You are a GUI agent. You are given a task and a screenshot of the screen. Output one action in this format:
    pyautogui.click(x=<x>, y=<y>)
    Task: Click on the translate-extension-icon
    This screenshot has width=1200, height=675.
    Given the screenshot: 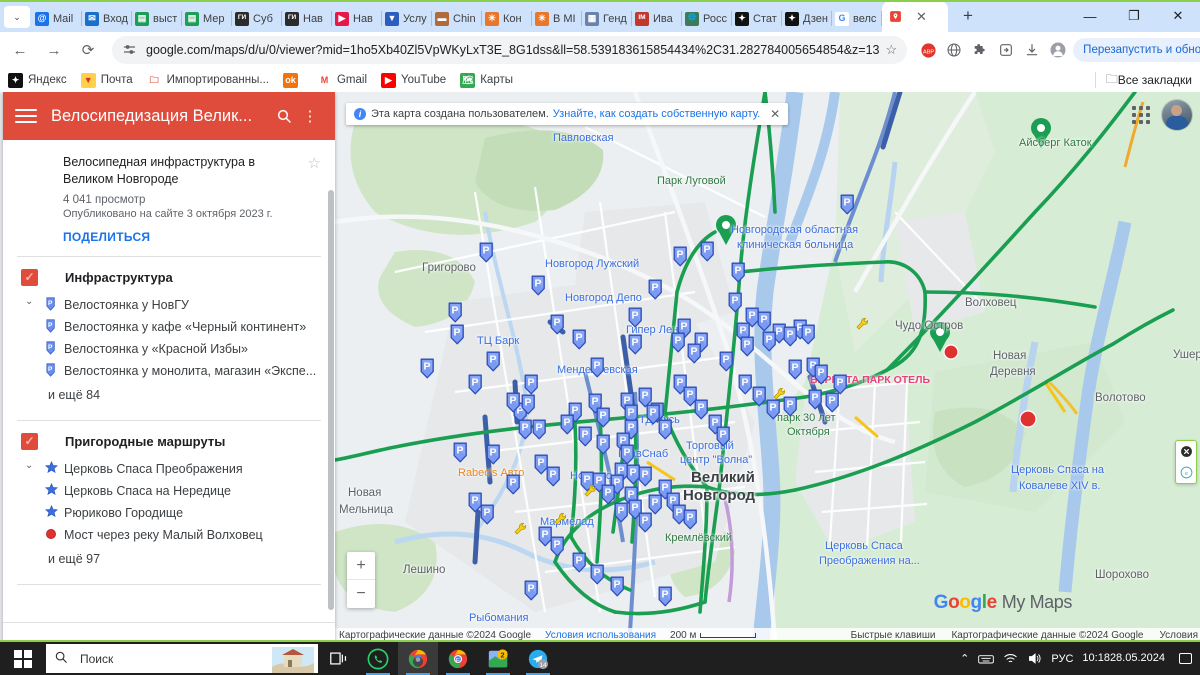 What is the action you would take?
    pyautogui.click(x=954, y=50)
    